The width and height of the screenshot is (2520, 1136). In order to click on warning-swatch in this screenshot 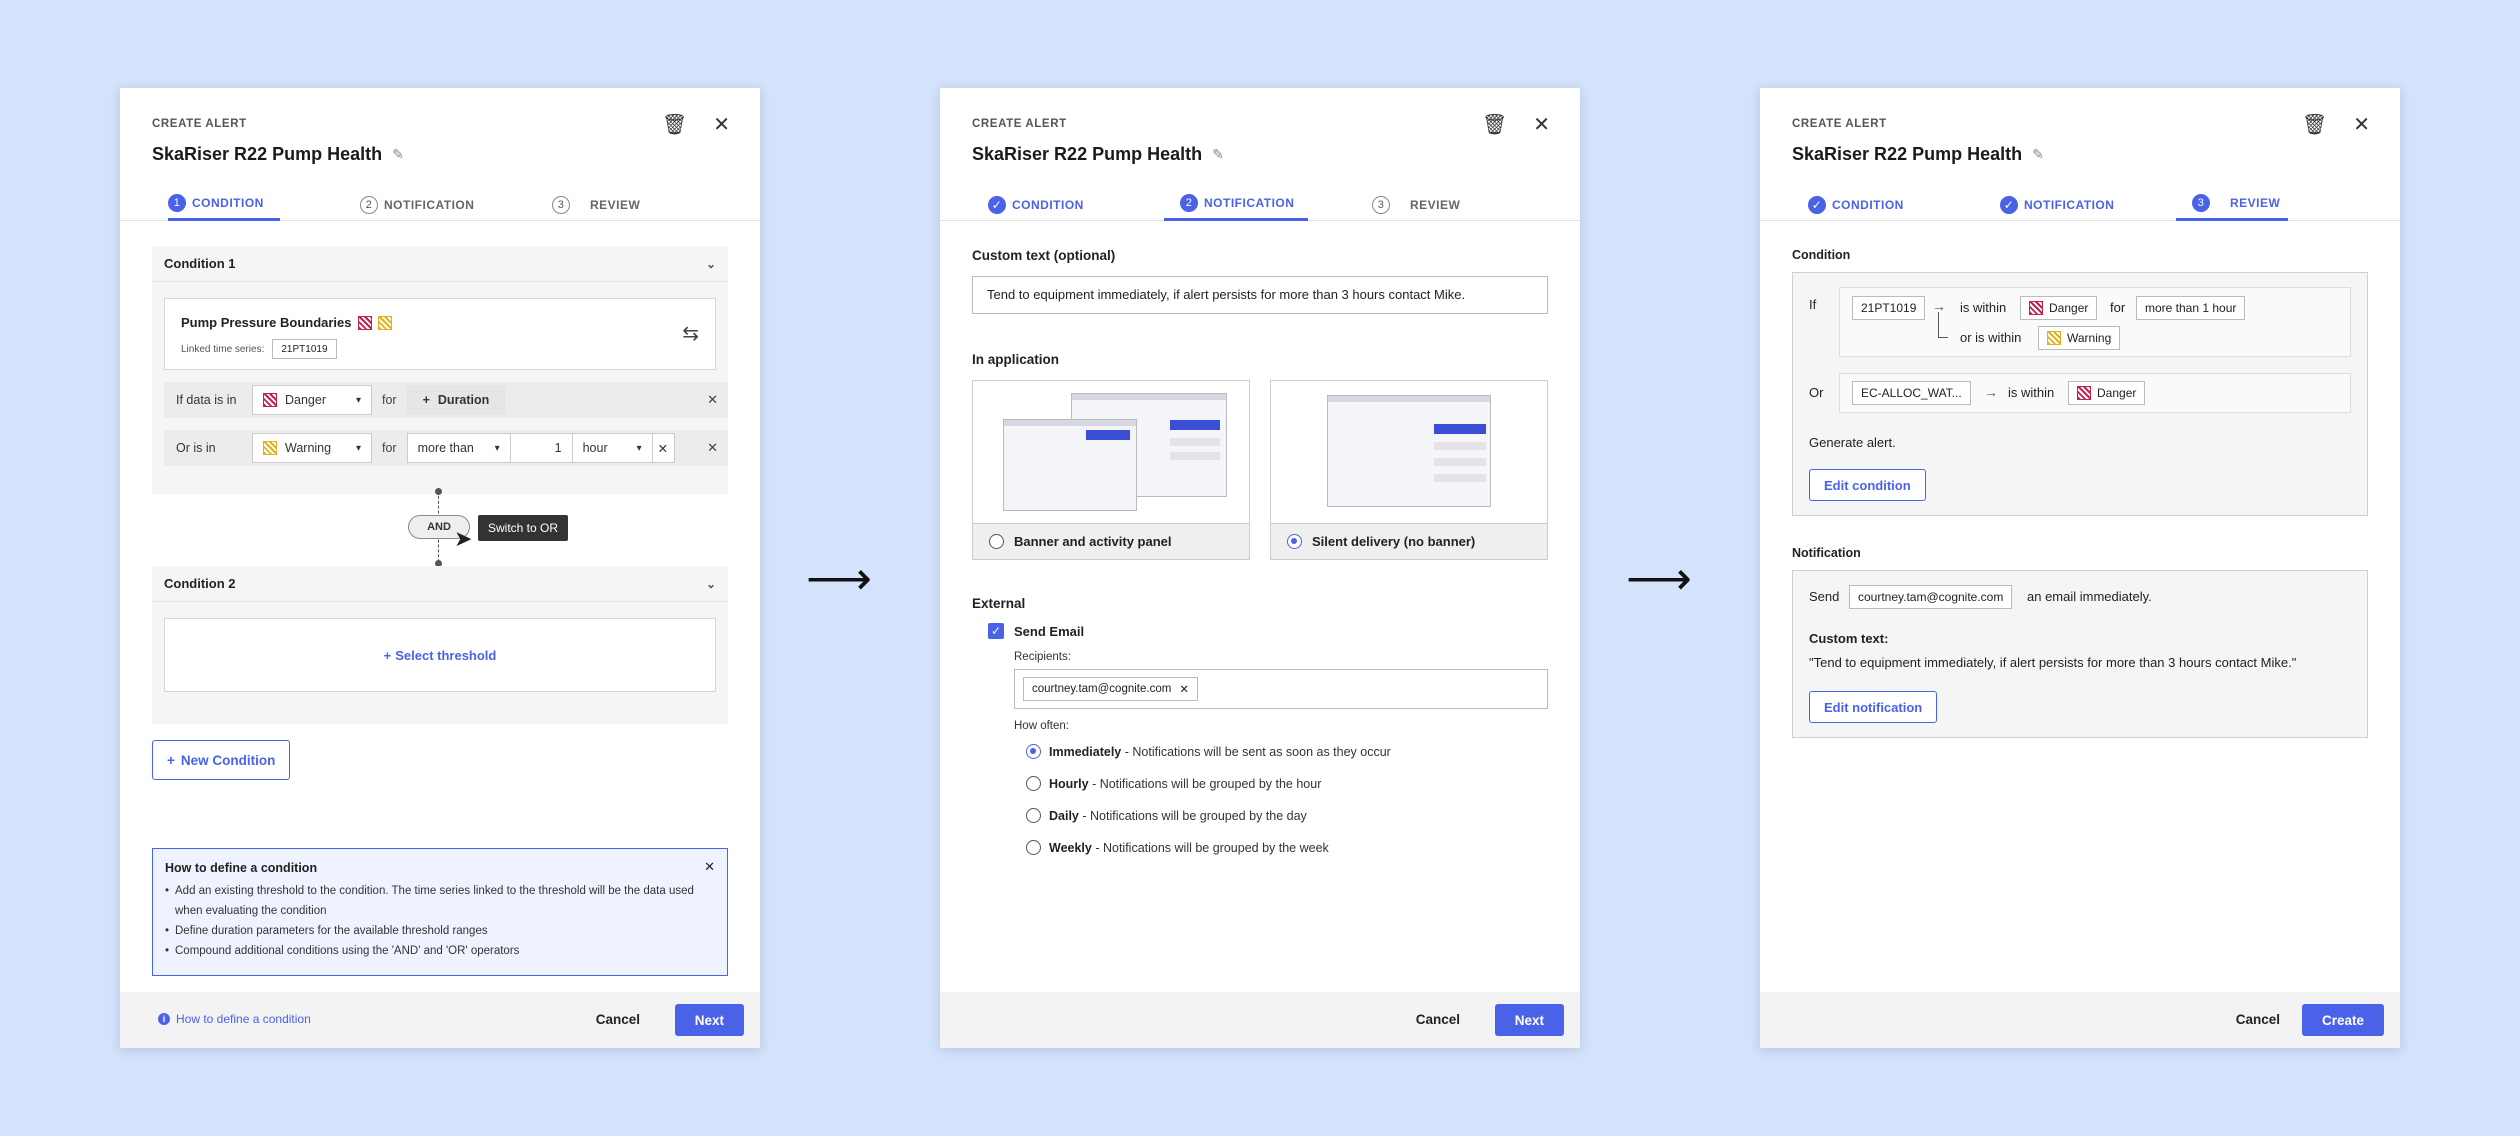, I will do `click(384, 322)`.